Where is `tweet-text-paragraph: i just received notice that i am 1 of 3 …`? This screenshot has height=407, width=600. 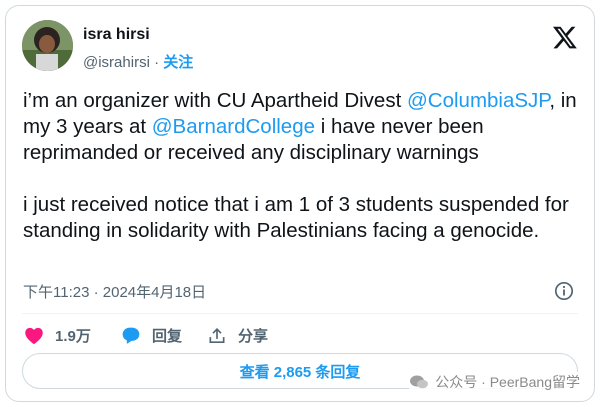 tweet-text-paragraph: i just received notice that i am 1 of 3 … is located at coordinates (299, 217).